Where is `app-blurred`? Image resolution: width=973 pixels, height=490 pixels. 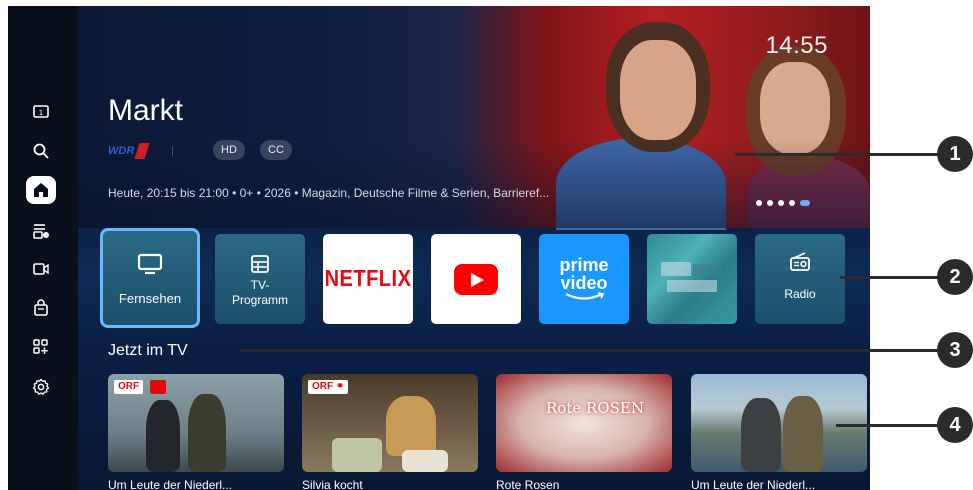
app-blurred is located at coordinates (692, 279).